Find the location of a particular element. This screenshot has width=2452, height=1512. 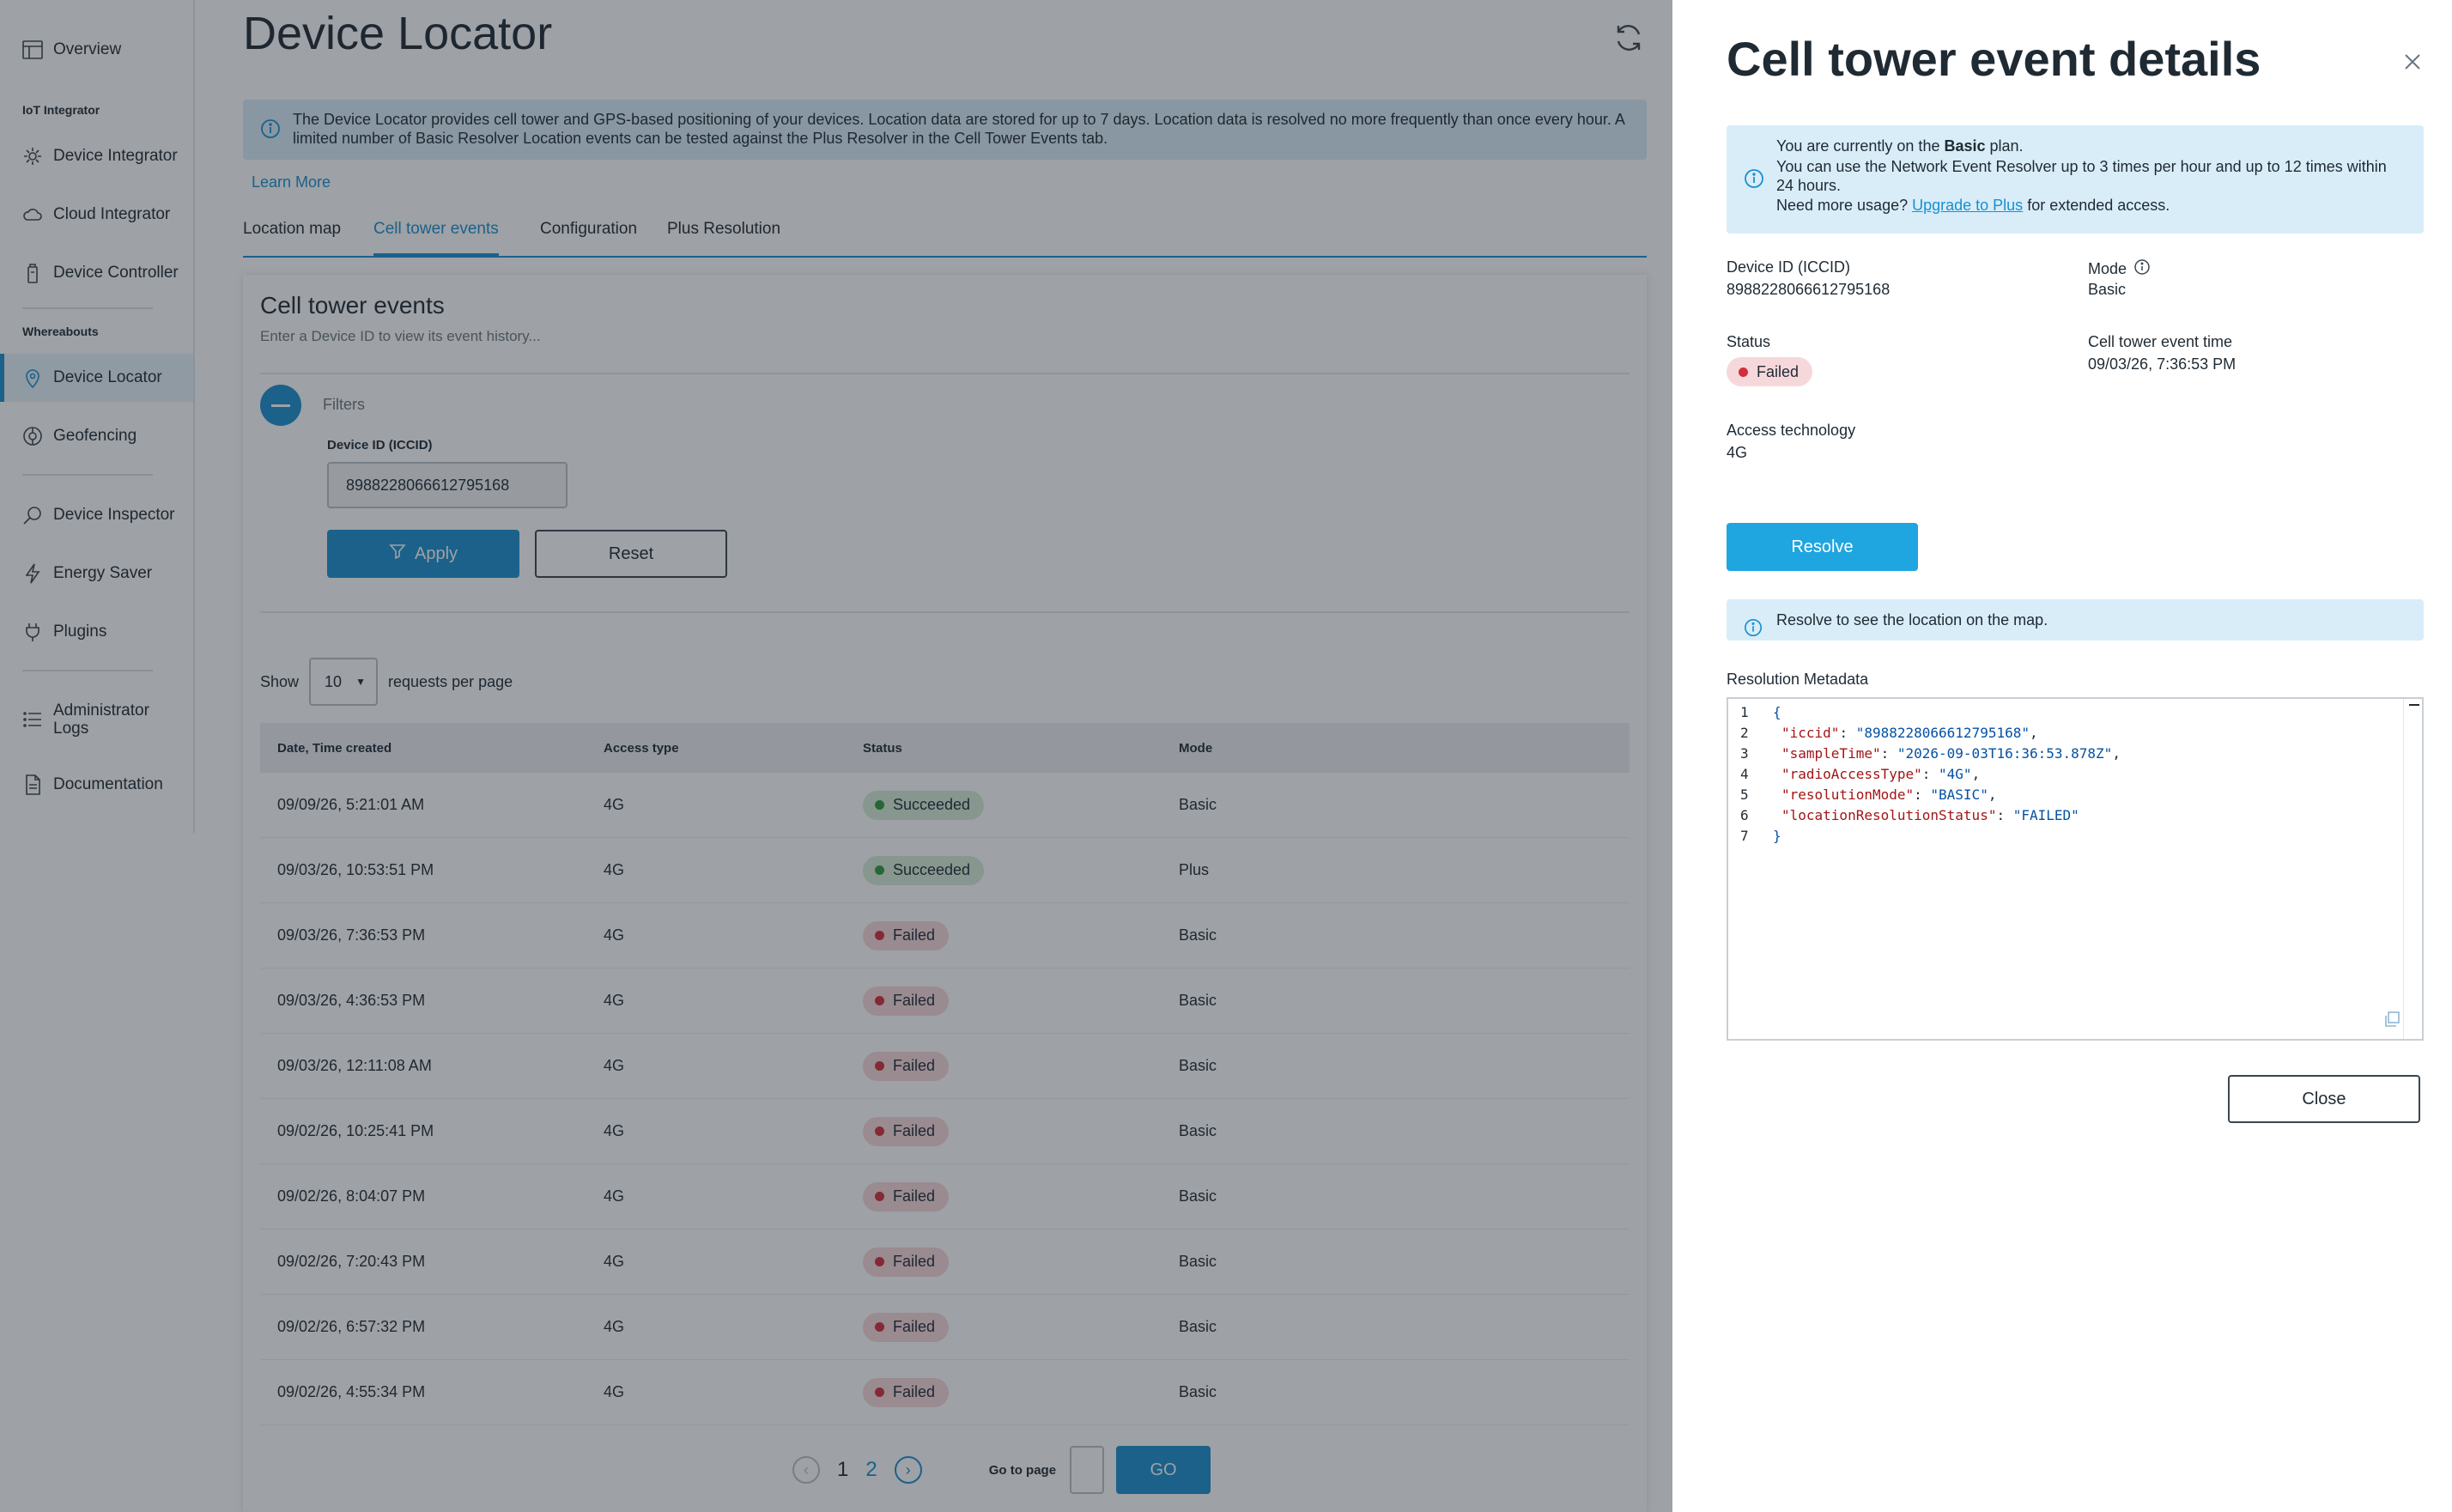

line-number: 2 is located at coordinates (1744, 733).